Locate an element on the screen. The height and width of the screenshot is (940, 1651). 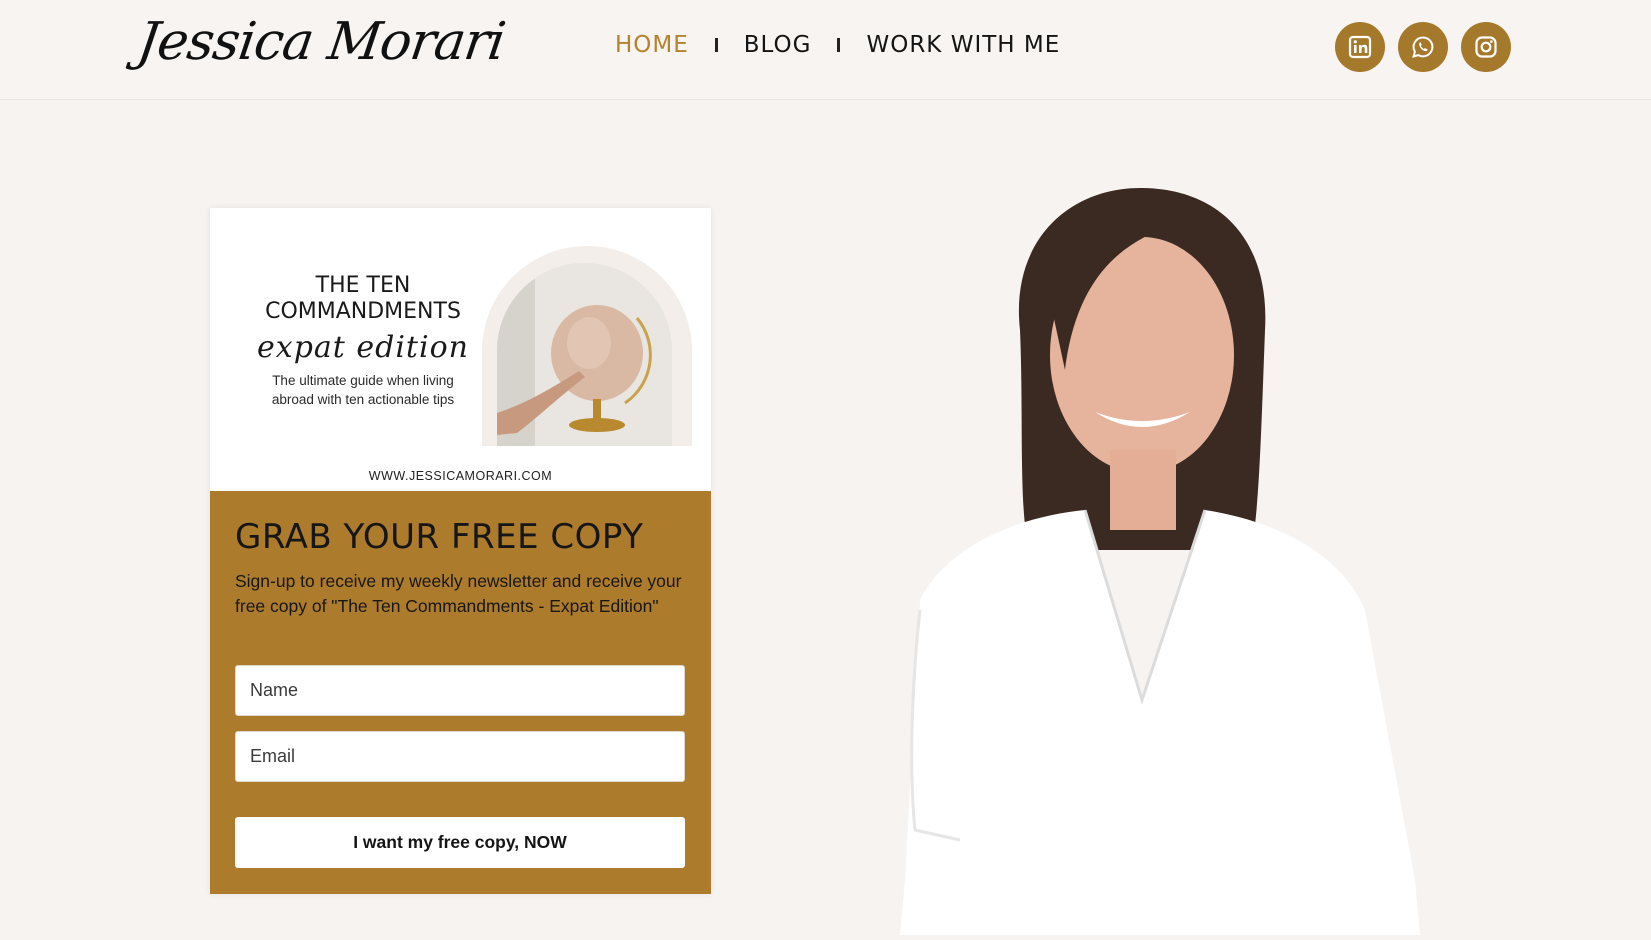
email-input is located at coordinates (460, 756).